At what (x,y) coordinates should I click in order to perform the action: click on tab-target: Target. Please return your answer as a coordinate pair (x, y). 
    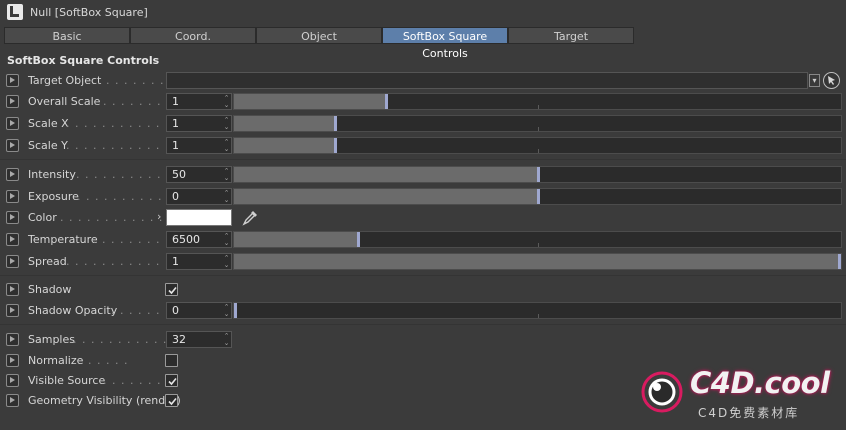
    Looking at the image, I should click on (571, 35).